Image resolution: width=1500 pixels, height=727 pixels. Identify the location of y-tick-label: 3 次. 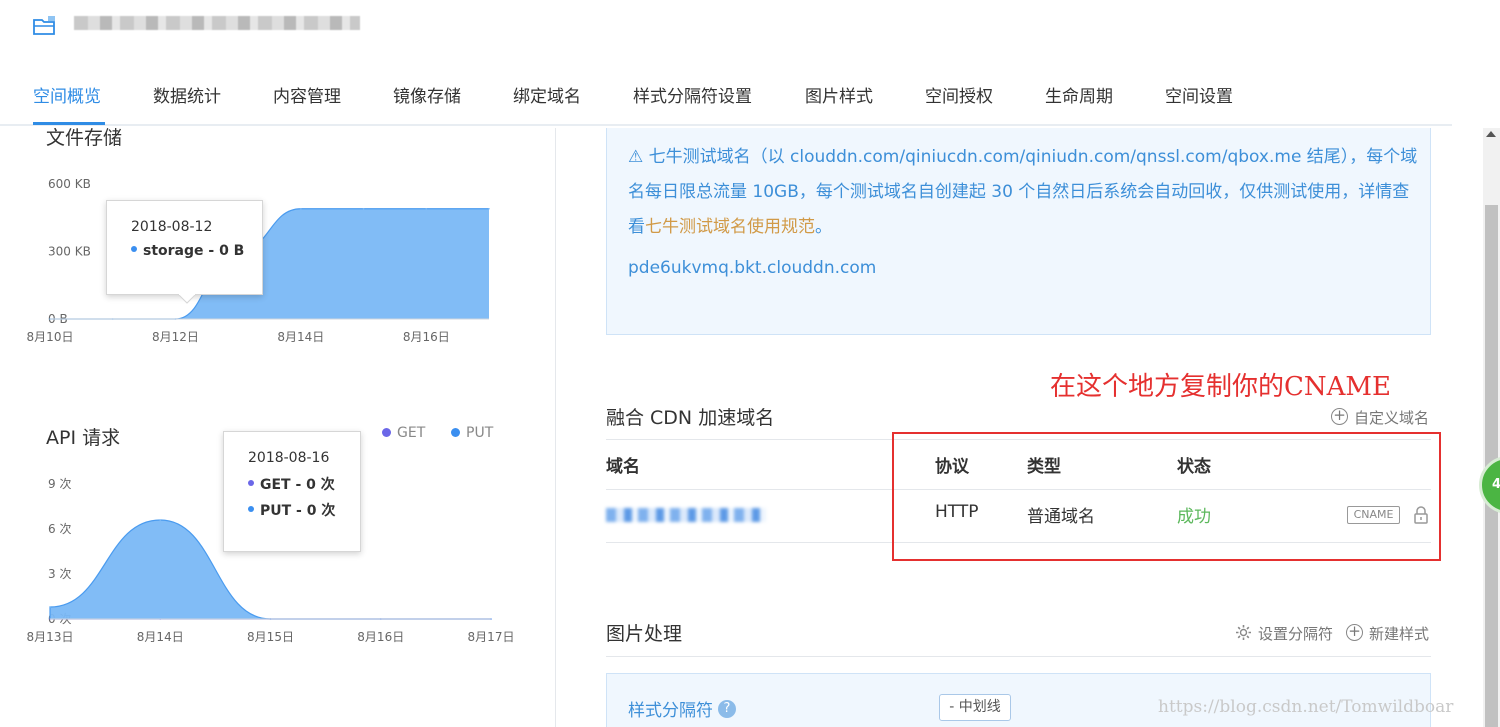
(59, 574).